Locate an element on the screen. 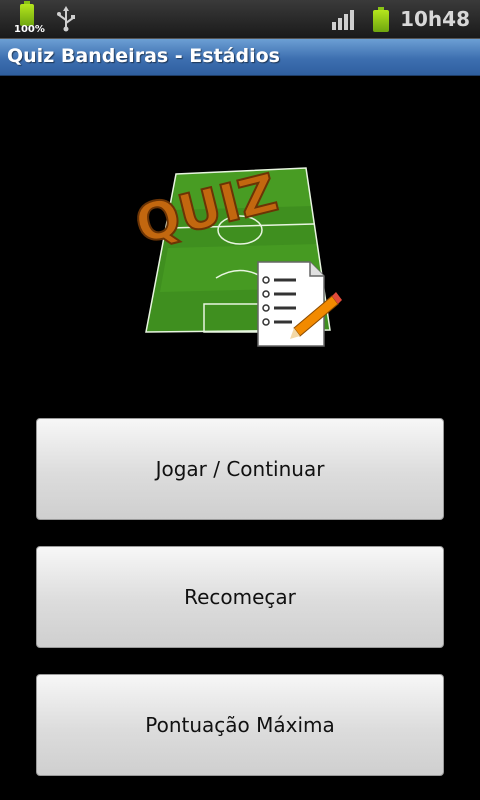 The width and height of the screenshot is (480, 800). quiz-logo: QUIZ is located at coordinates (238, 245).